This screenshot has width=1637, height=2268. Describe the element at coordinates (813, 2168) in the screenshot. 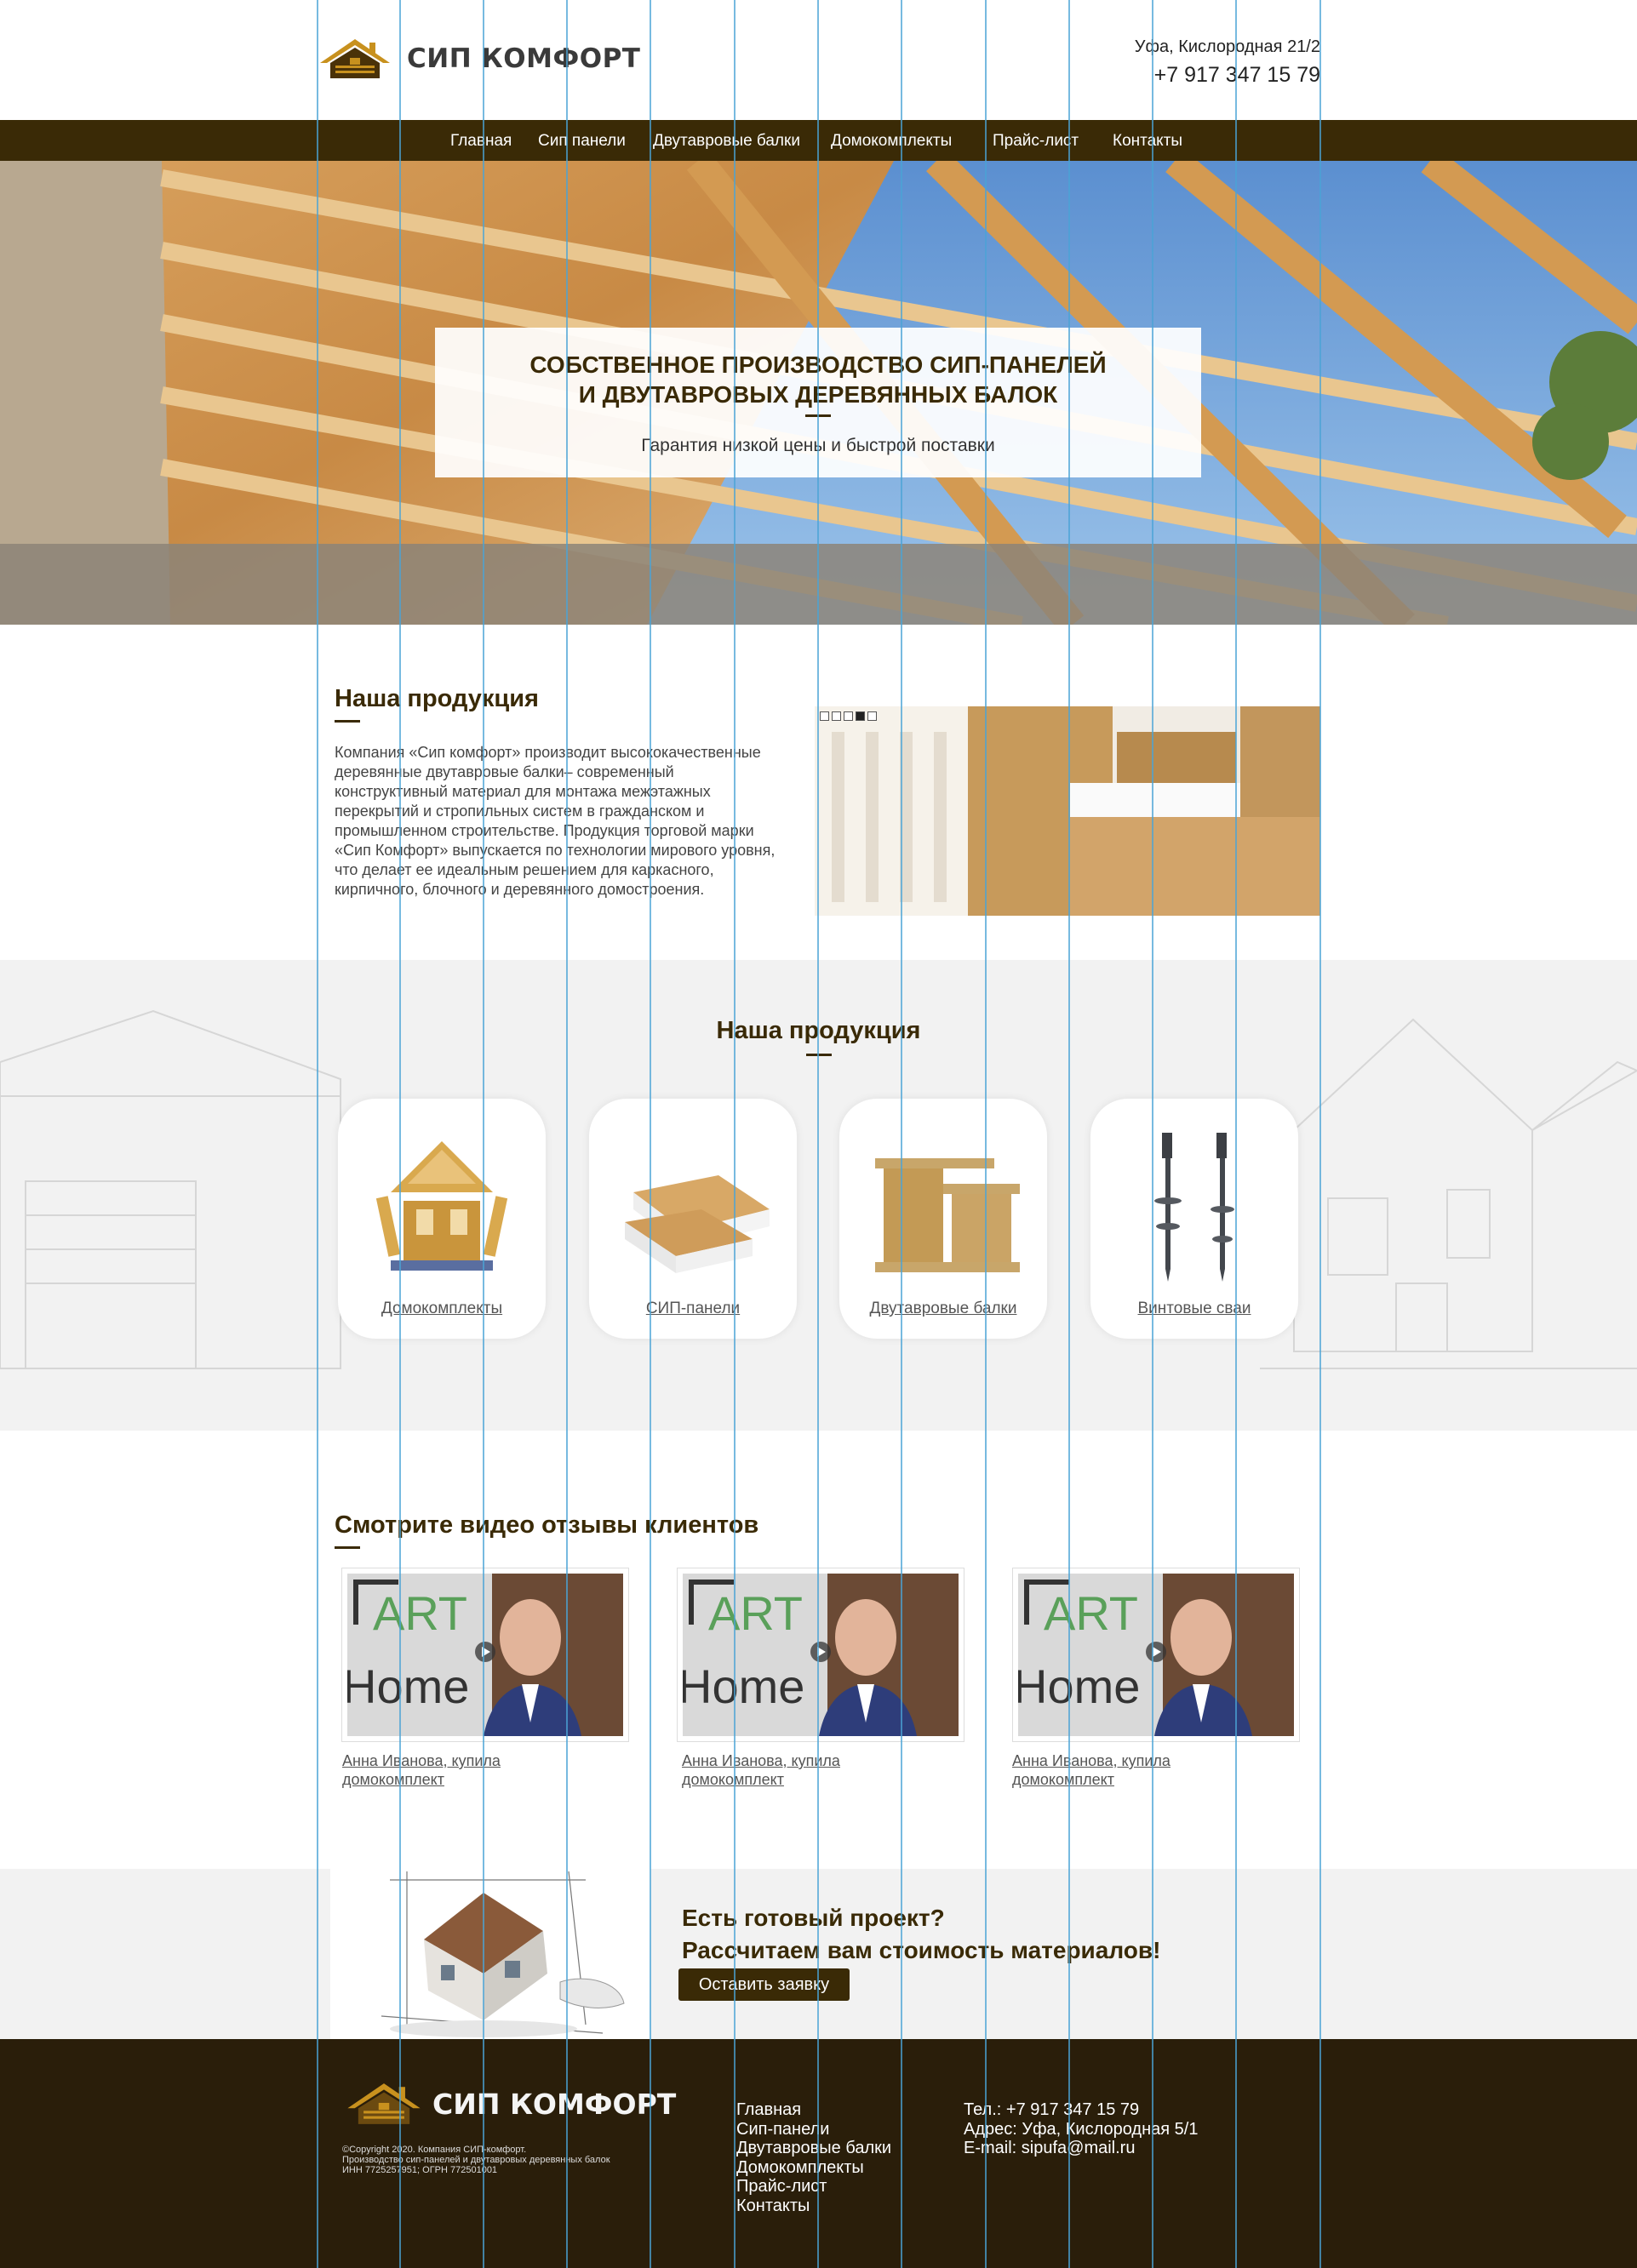

I see `footer-link-house-kits: Домокомплекты` at that location.